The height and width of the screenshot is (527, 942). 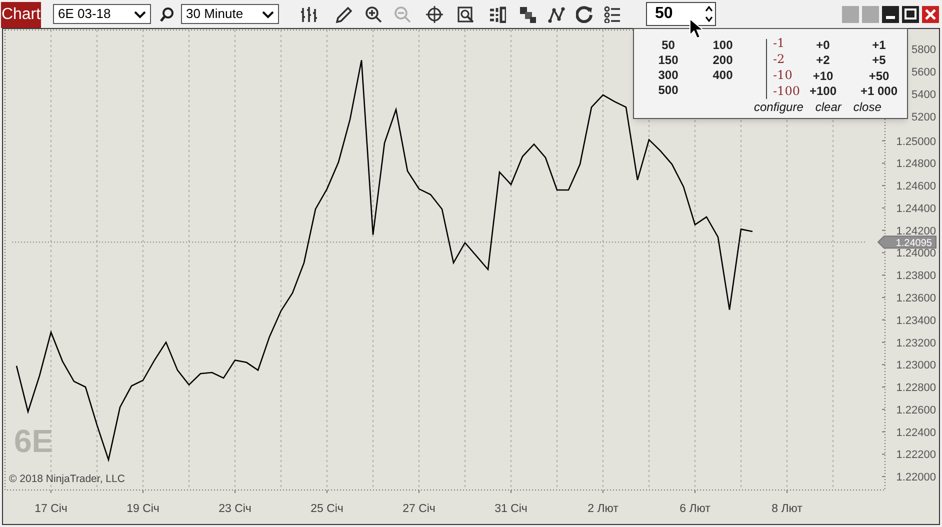 What do you see at coordinates (465, 14) in the screenshot?
I see `magnifier-sheet-icon` at bounding box center [465, 14].